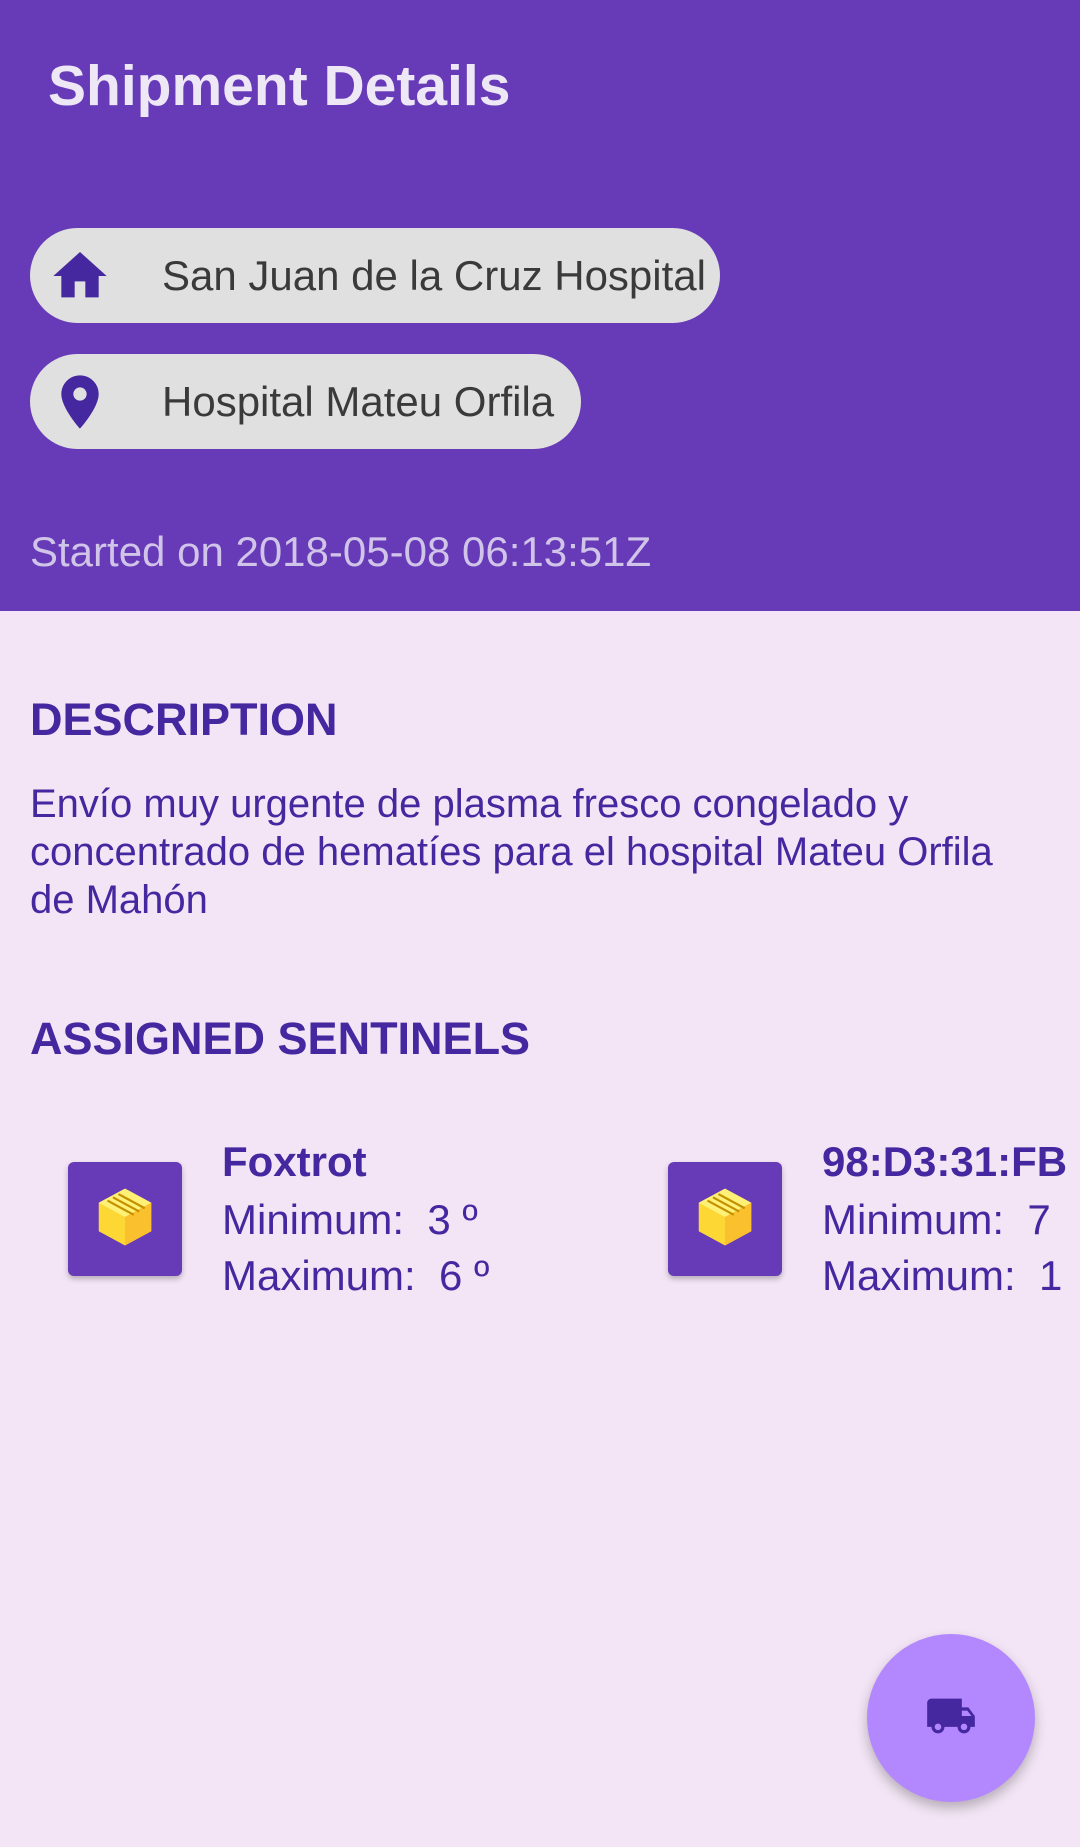  I want to click on sentinel-name: 98:D3:31:FB, so click(945, 1161).